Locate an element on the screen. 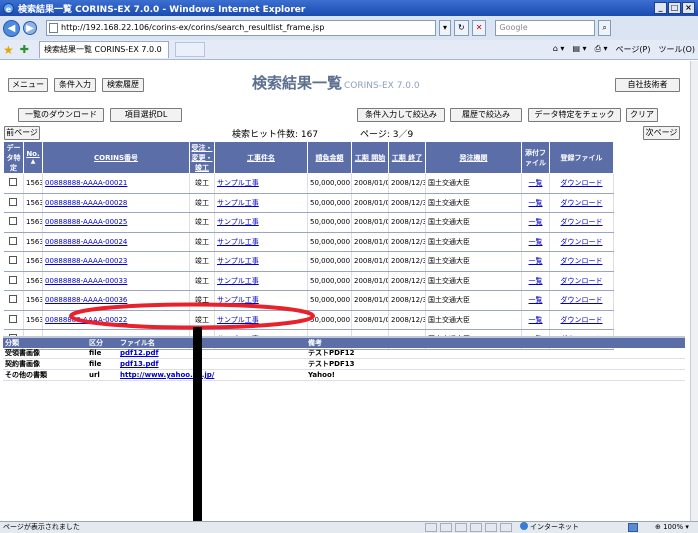  zoom-icon is located at coordinates (633, 527).